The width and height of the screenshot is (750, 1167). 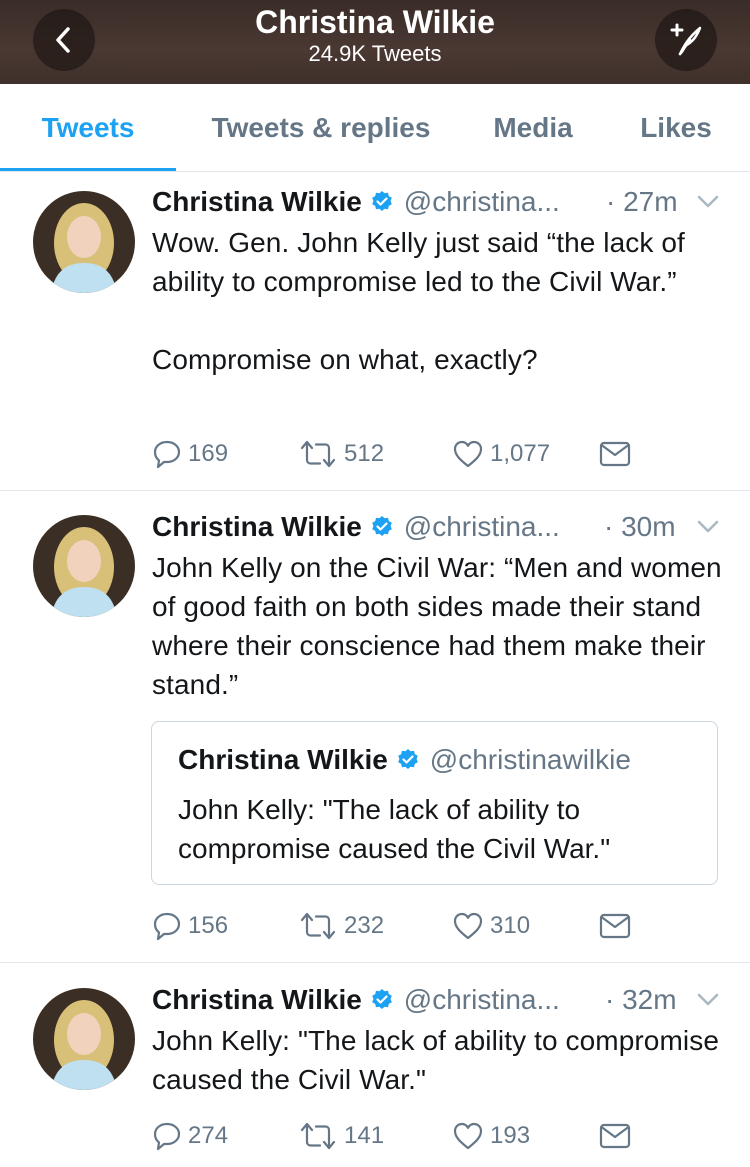 I want to click on quoted-author-handle: @christinawilkie, so click(x=530, y=759).